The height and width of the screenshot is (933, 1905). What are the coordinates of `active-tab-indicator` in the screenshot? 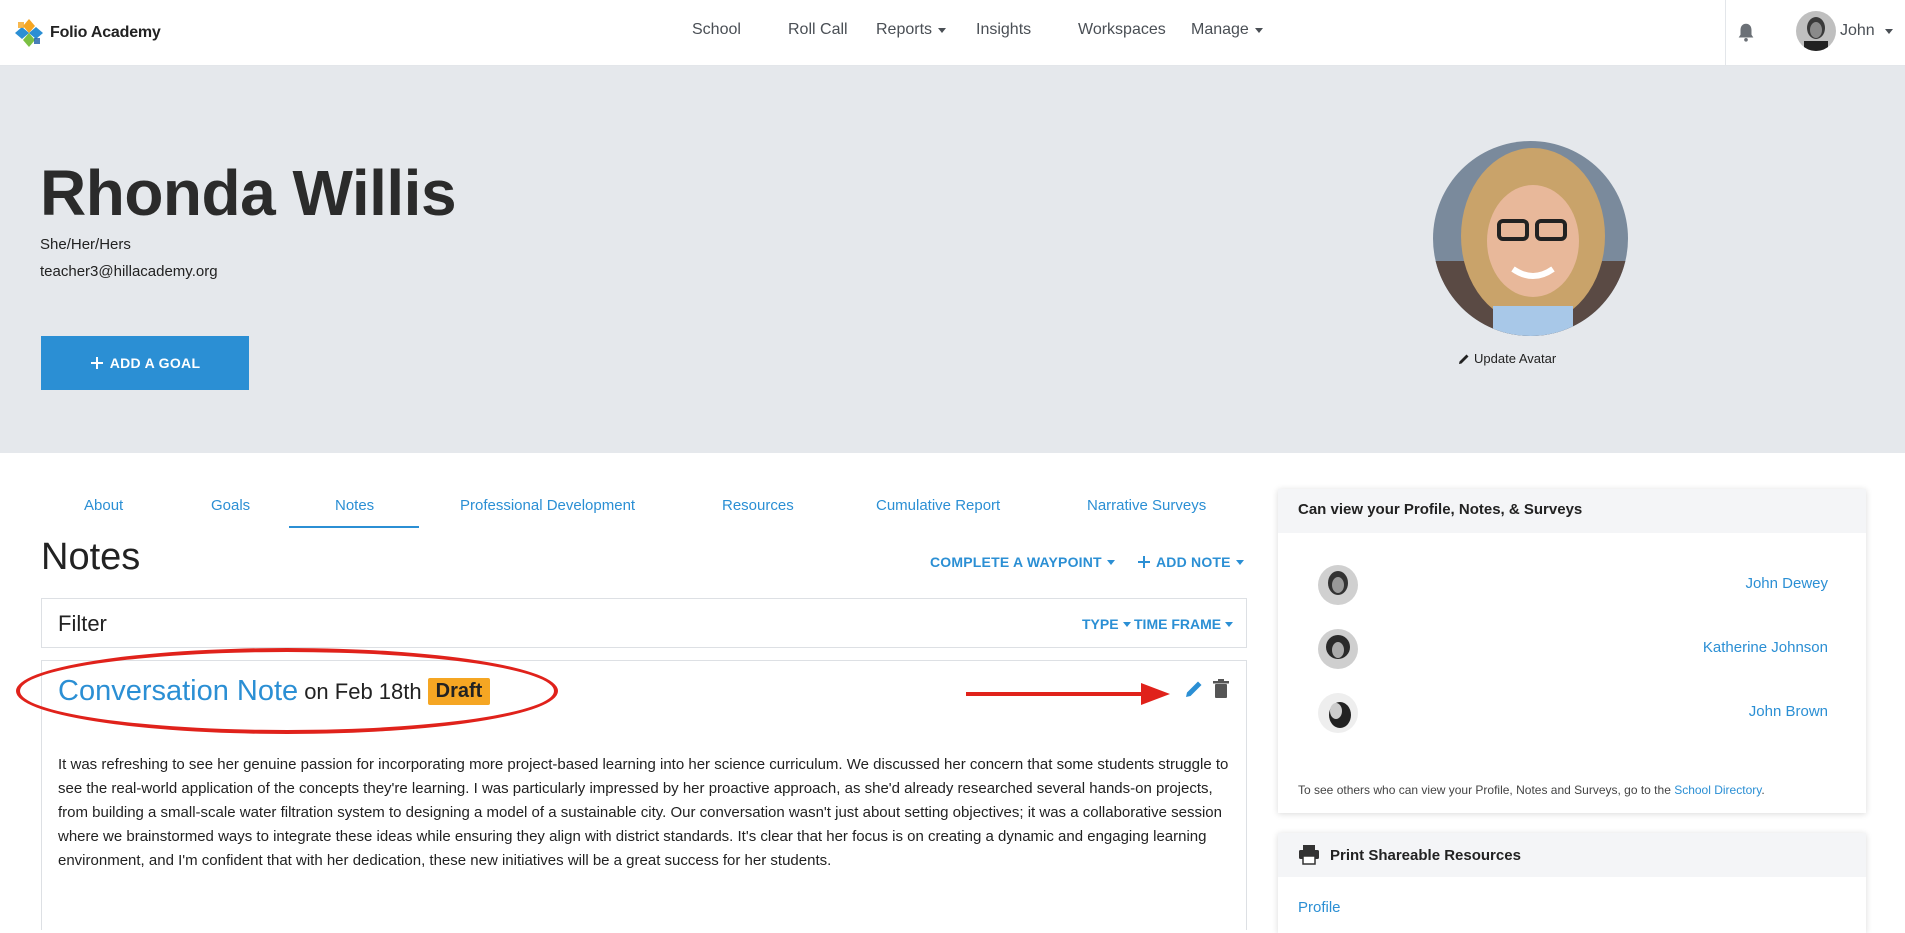 It's located at (354, 527).